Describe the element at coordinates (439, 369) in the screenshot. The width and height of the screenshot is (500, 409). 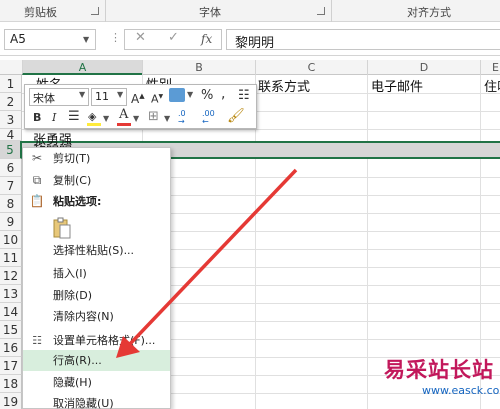
I see `watermark-text: 易采站长站` at that location.